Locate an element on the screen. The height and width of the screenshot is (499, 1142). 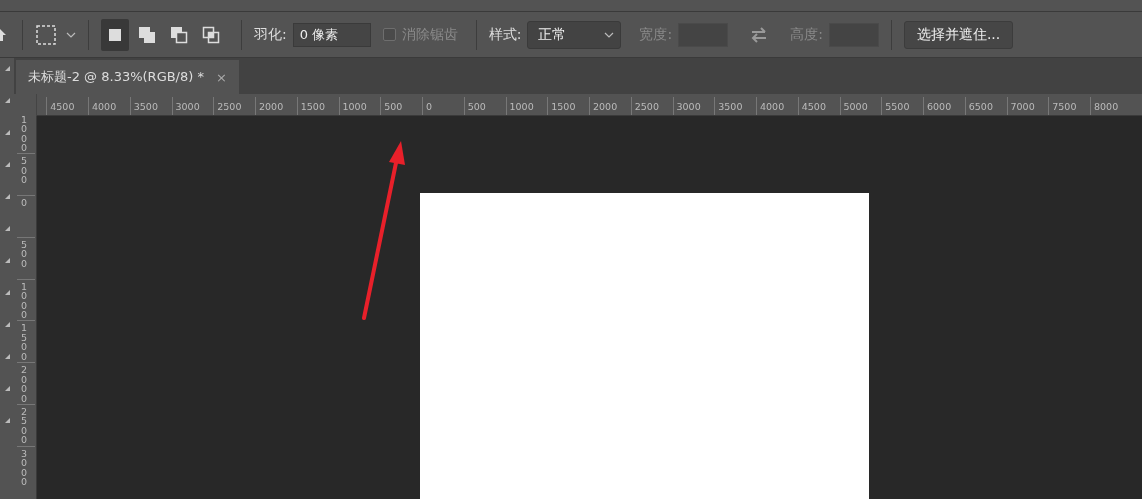
selection-mode-button is located at coordinates (115, 34).